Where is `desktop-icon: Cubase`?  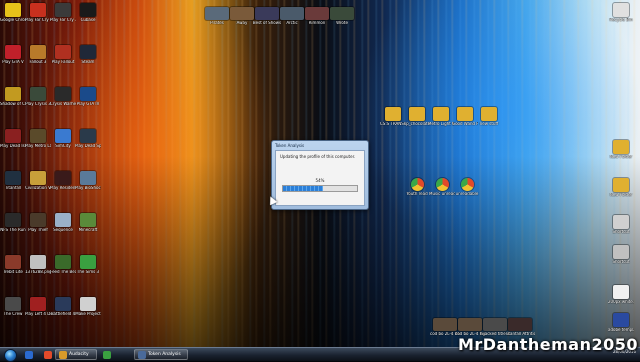 desktop-icon: Cubase is located at coordinates (88, 13).